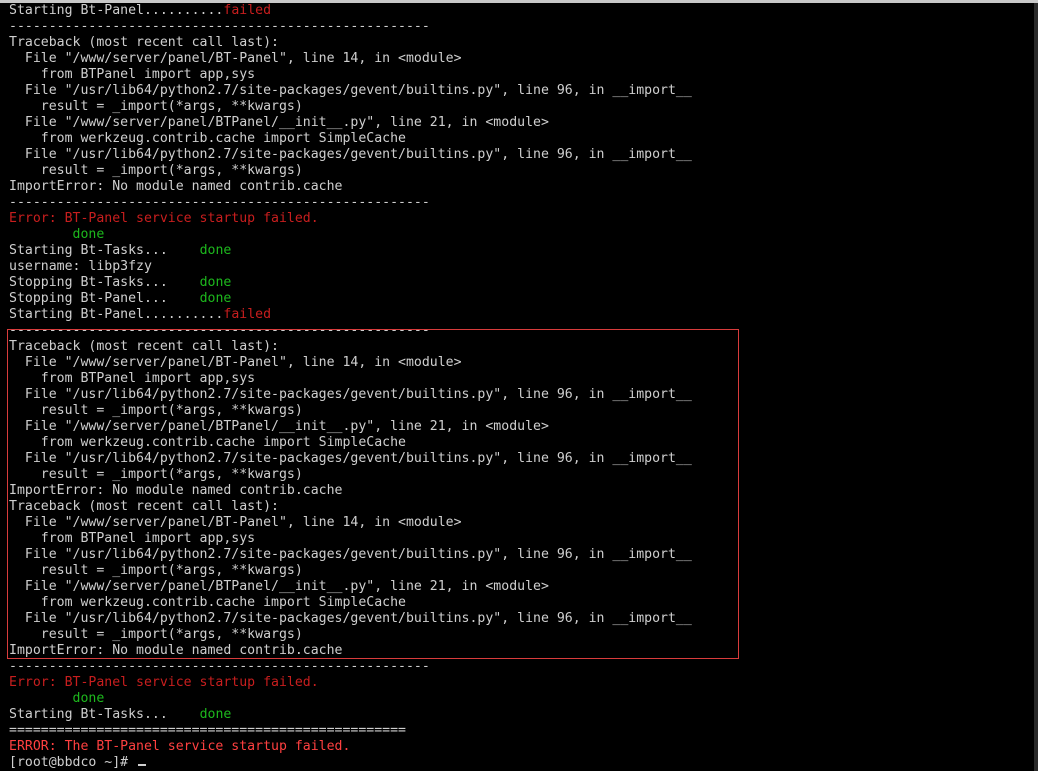 The width and height of the screenshot is (1038, 771). What do you see at coordinates (350, 715) in the screenshot?
I see `terminal-line: Starting Bt-Tasks... done` at bounding box center [350, 715].